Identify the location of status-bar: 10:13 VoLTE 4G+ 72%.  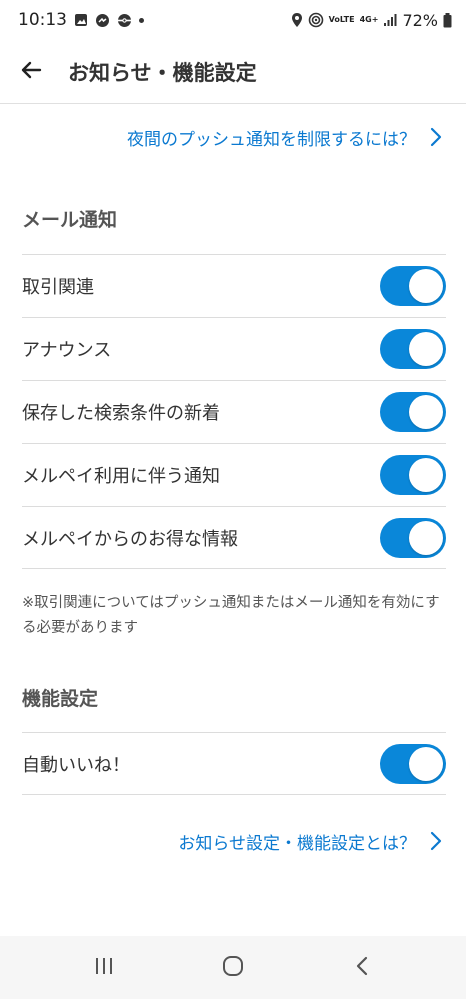
(233, 20).